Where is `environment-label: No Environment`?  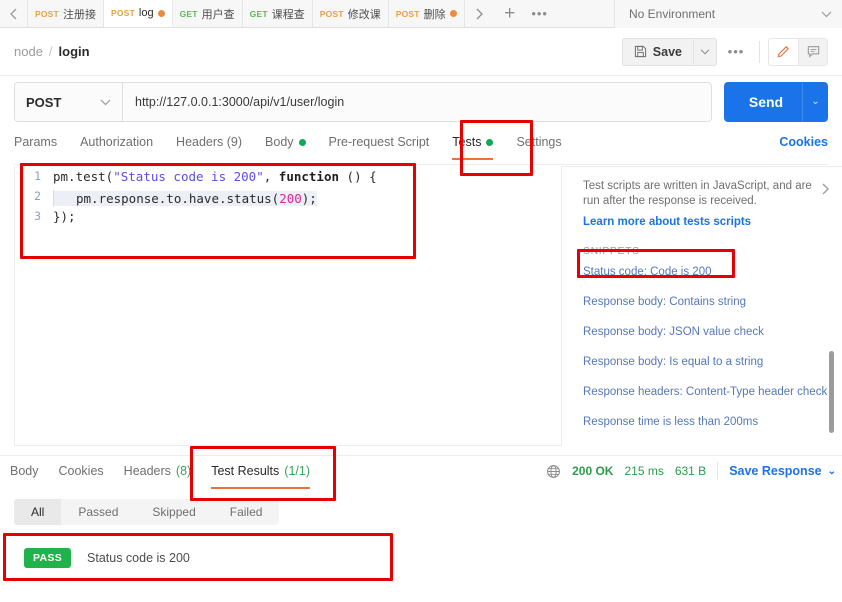
environment-label: No Environment is located at coordinates (672, 14).